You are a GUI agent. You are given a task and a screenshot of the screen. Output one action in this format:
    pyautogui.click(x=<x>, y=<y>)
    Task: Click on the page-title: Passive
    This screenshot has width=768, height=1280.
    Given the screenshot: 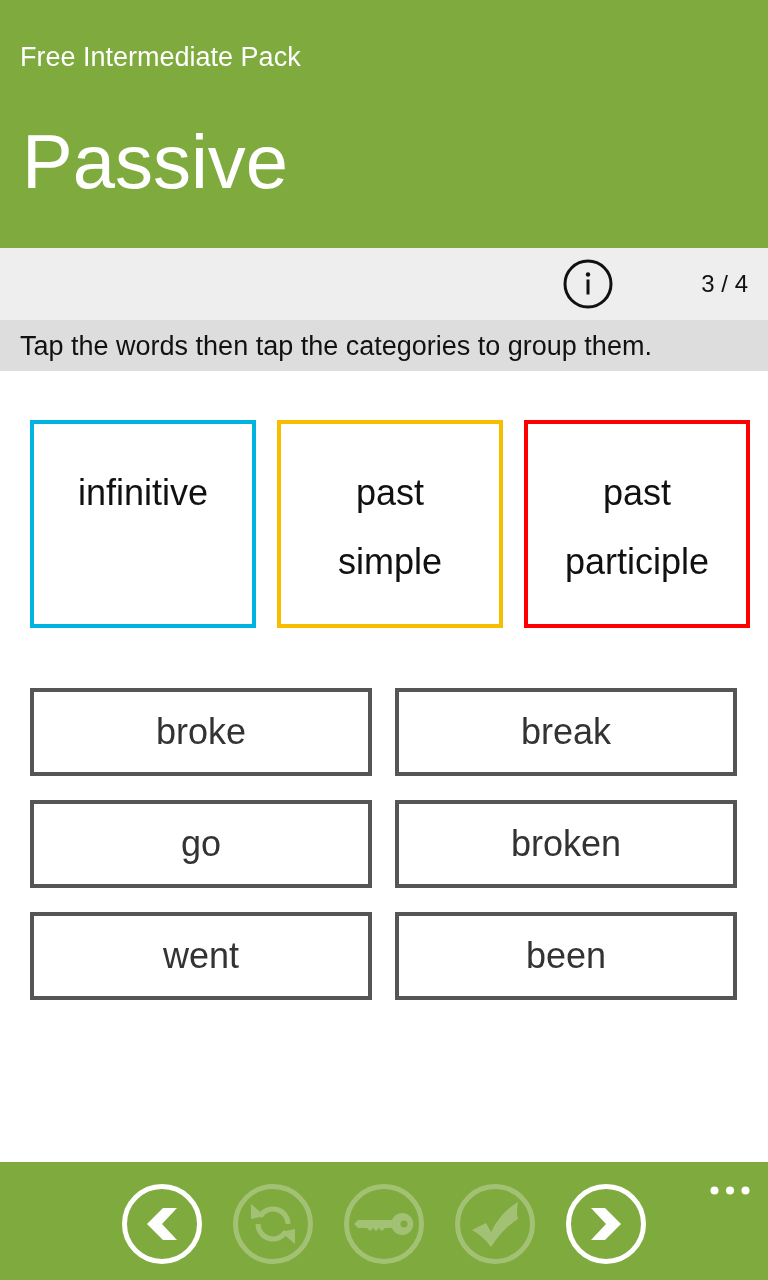 What is the action you would take?
    pyautogui.click(x=155, y=162)
    